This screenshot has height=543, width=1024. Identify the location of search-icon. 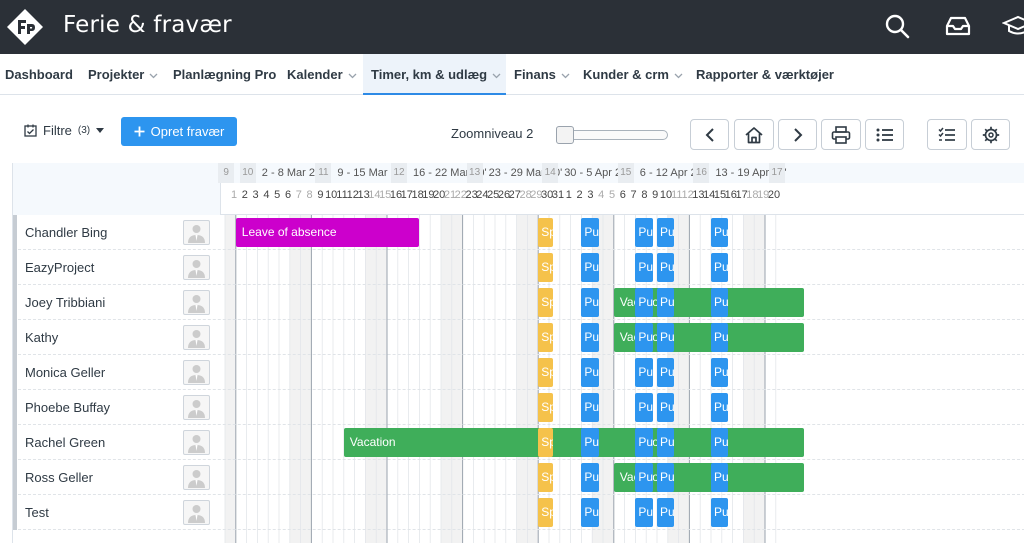
(897, 26).